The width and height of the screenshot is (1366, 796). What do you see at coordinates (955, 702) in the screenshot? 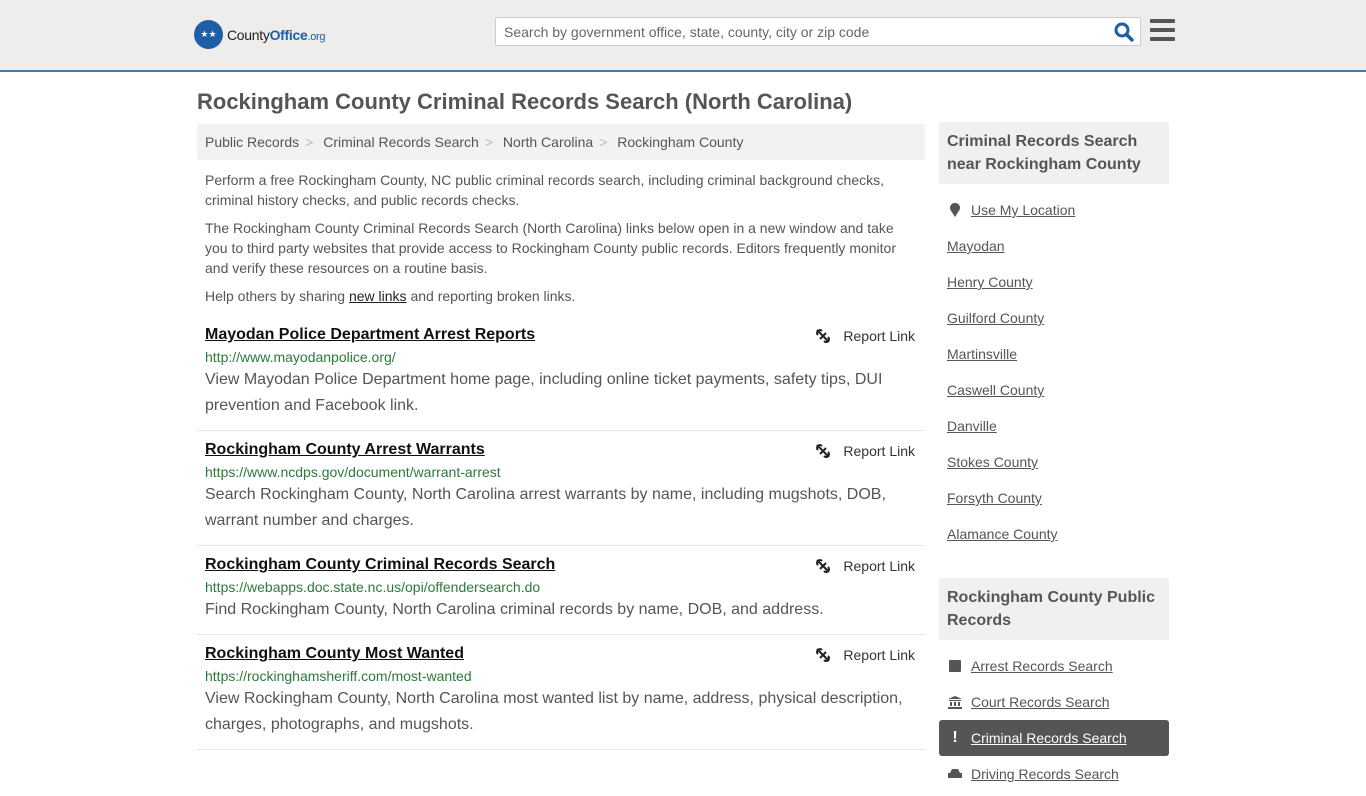
I see `courthouse-icon` at bounding box center [955, 702].